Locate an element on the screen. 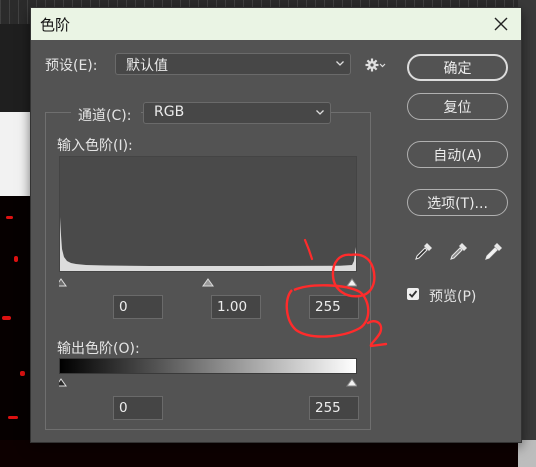 The height and width of the screenshot is (467, 536). preset-select: 默认值 is located at coordinates (233, 64).